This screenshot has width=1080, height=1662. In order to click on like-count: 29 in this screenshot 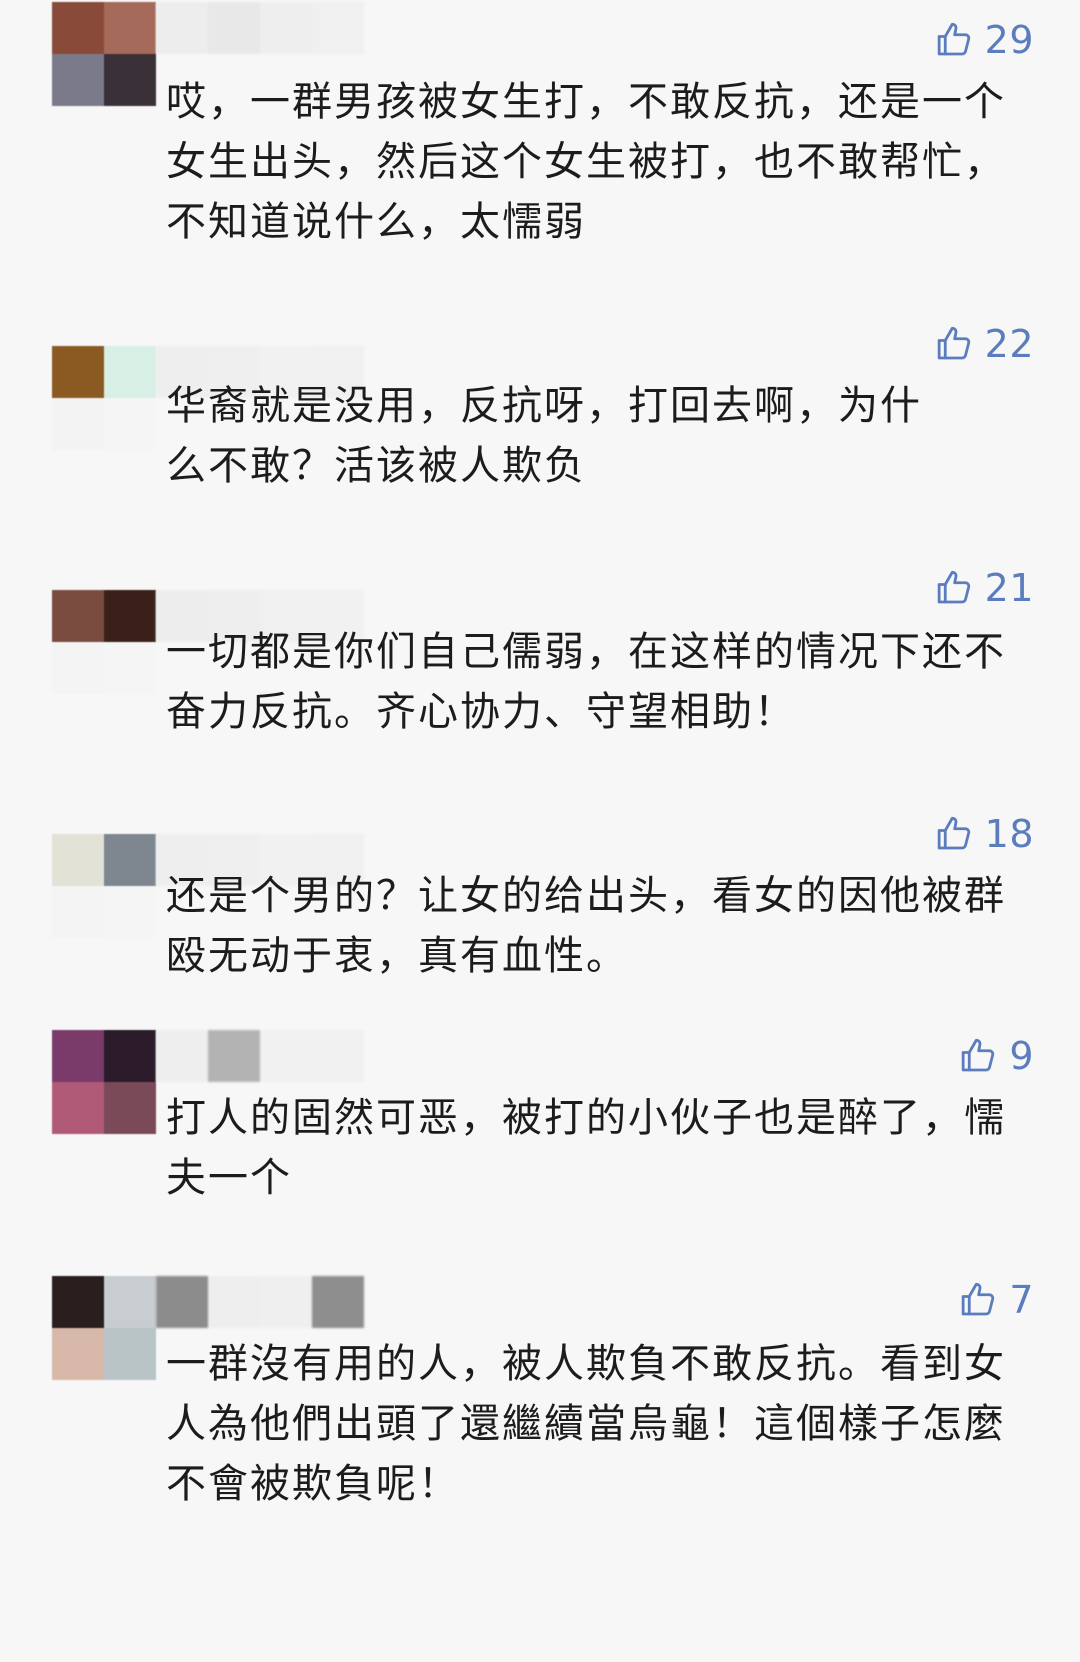, I will do `click(1009, 40)`.